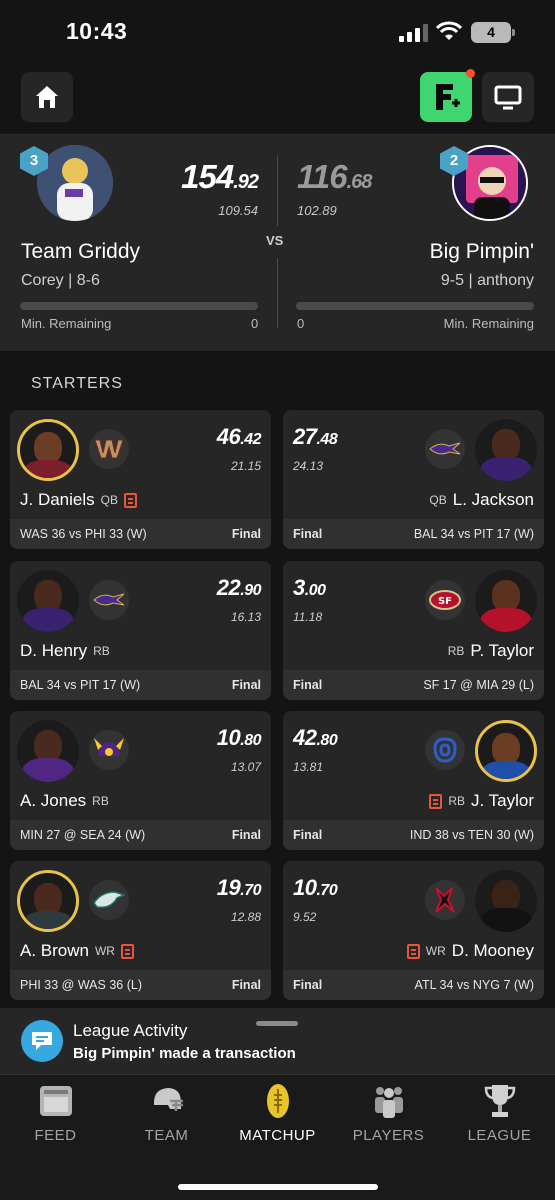 The height and width of the screenshot is (1200, 555). What do you see at coordinates (81, 251) in the screenshot?
I see `team-name-left: Team Griddy` at bounding box center [81, 251].